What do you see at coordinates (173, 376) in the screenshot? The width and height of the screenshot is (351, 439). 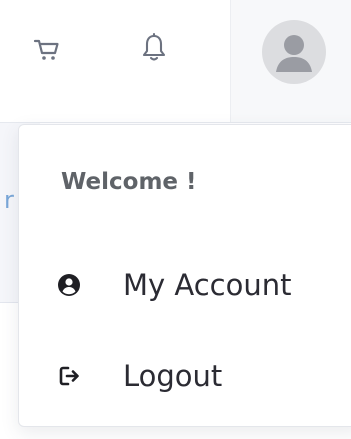 I see `logout-label: Logout` at bounding box center [173, 376].